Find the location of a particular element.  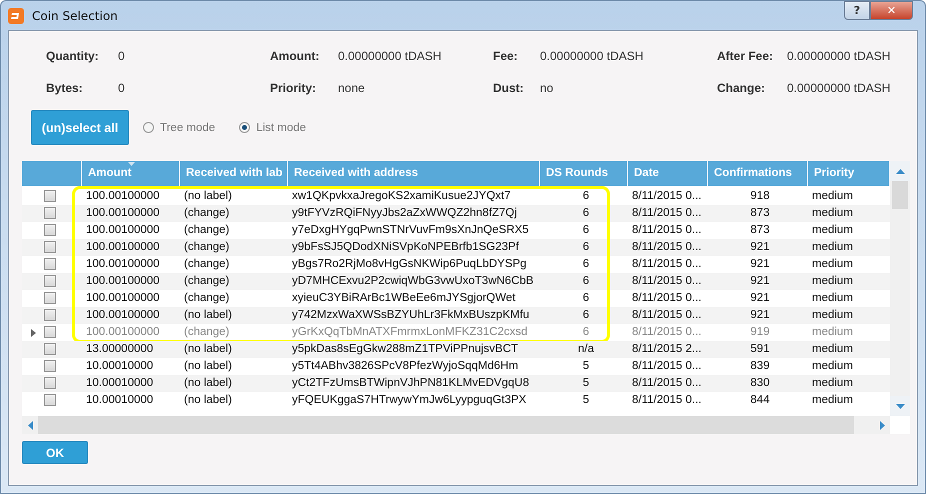

table-cell: yD7MHCExvu2P2cwiqWbG3vwUxoT3wN6CbB is located at coordinates (413, 281).